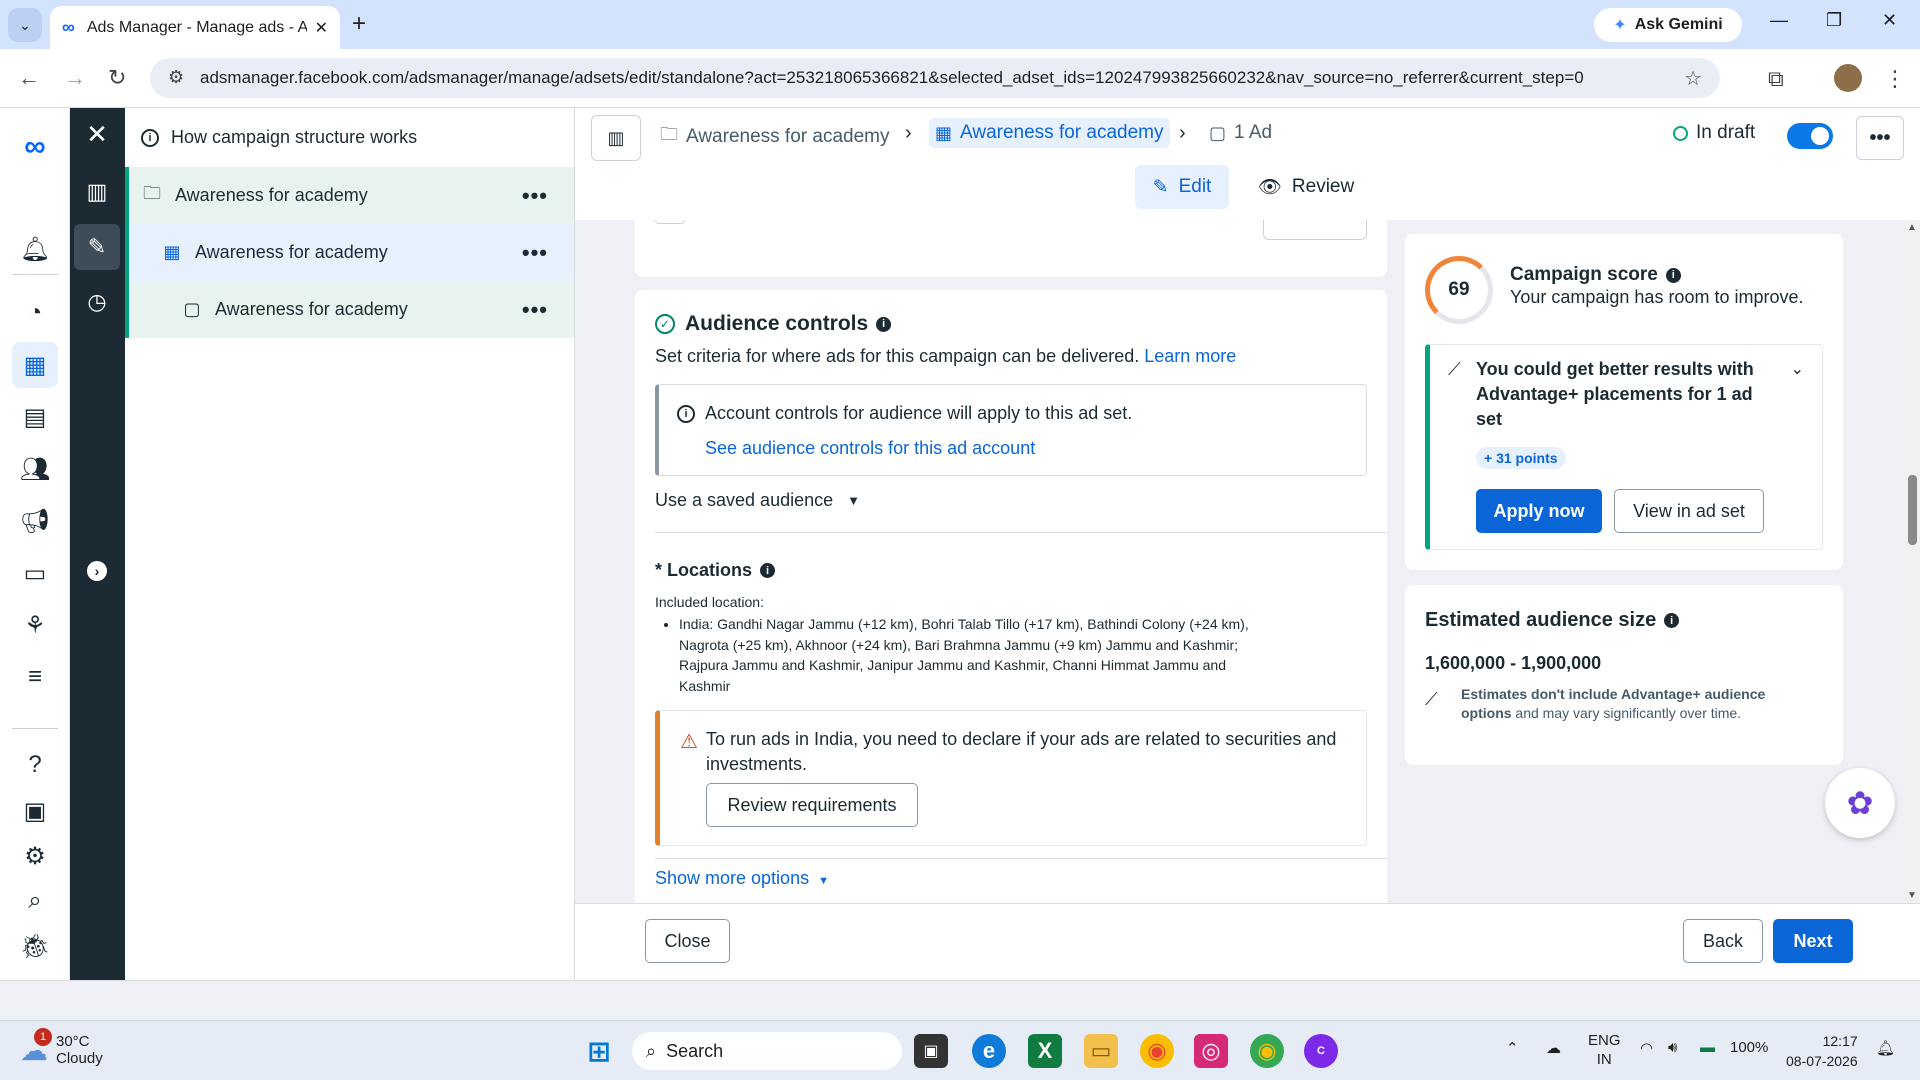 This screenshot has height=1080, width=1920. I want to click on tray-overflow-icon: ⌃, so click(1512, 1048).